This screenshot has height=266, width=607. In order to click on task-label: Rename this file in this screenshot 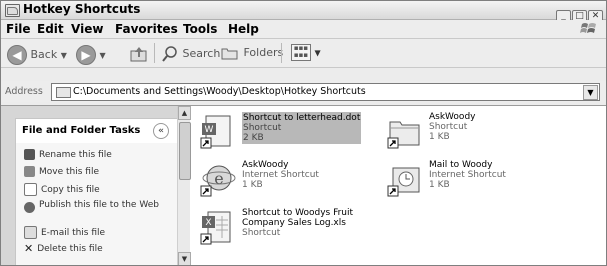, I will do `click(75, 155)`.